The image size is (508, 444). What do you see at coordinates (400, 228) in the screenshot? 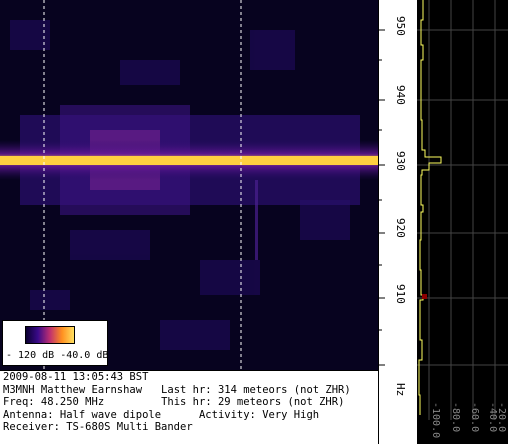
I see `freq-tick-label: 920` at bounding box center [400, 228].